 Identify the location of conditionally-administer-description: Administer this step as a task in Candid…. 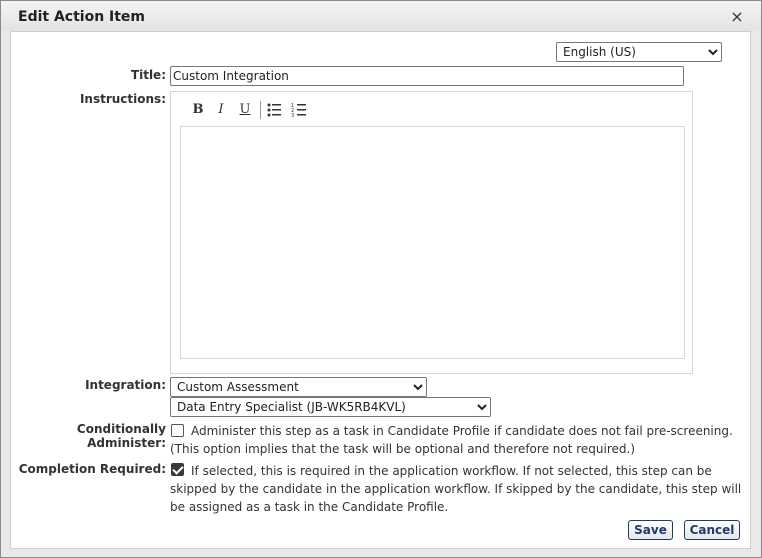
(451, 440).